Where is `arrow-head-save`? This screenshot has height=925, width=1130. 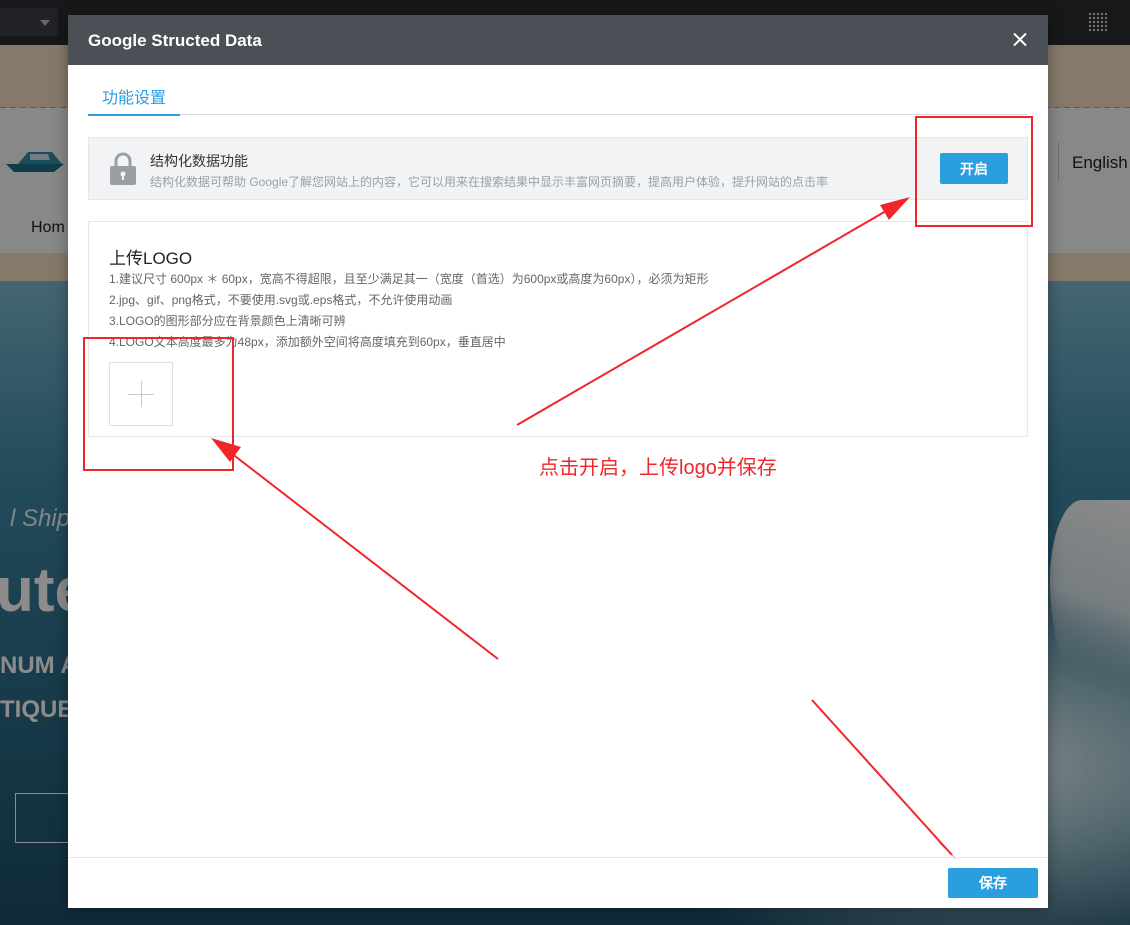
arrow-head-save is located at coordinates (946, 850).